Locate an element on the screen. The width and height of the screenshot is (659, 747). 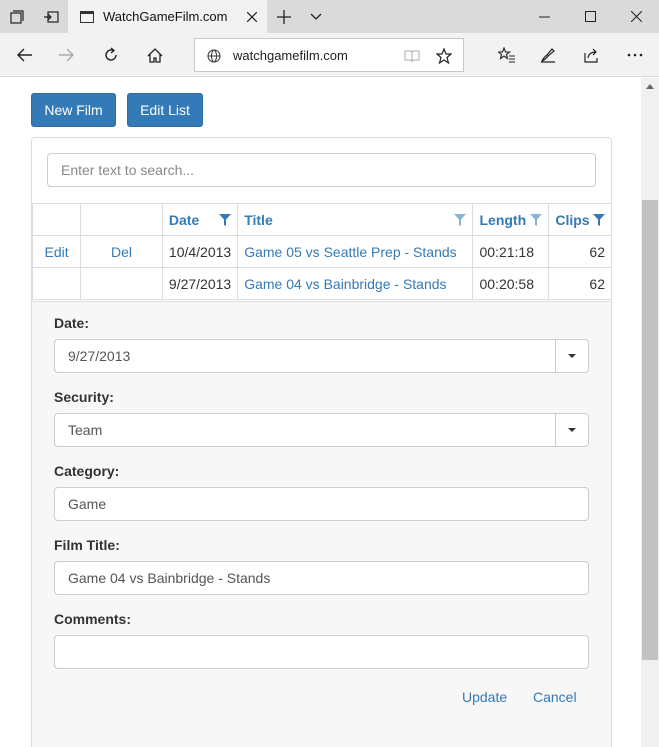
cancel-button: Cancel is located at coordinates (555, 697).